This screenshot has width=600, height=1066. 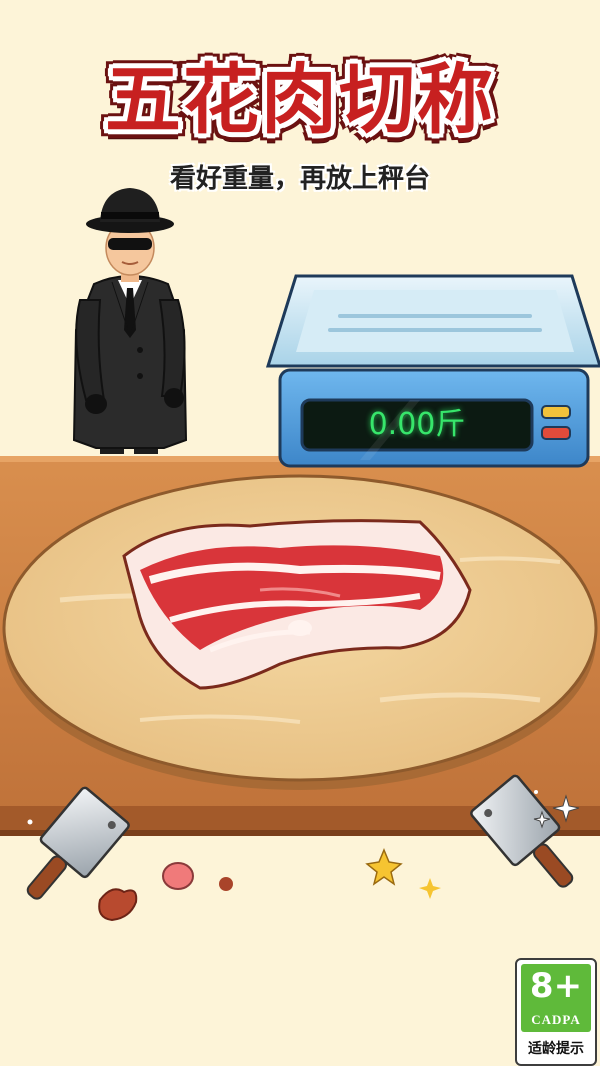 I want to click on man-in-black-character, so click(x=130, y=321).